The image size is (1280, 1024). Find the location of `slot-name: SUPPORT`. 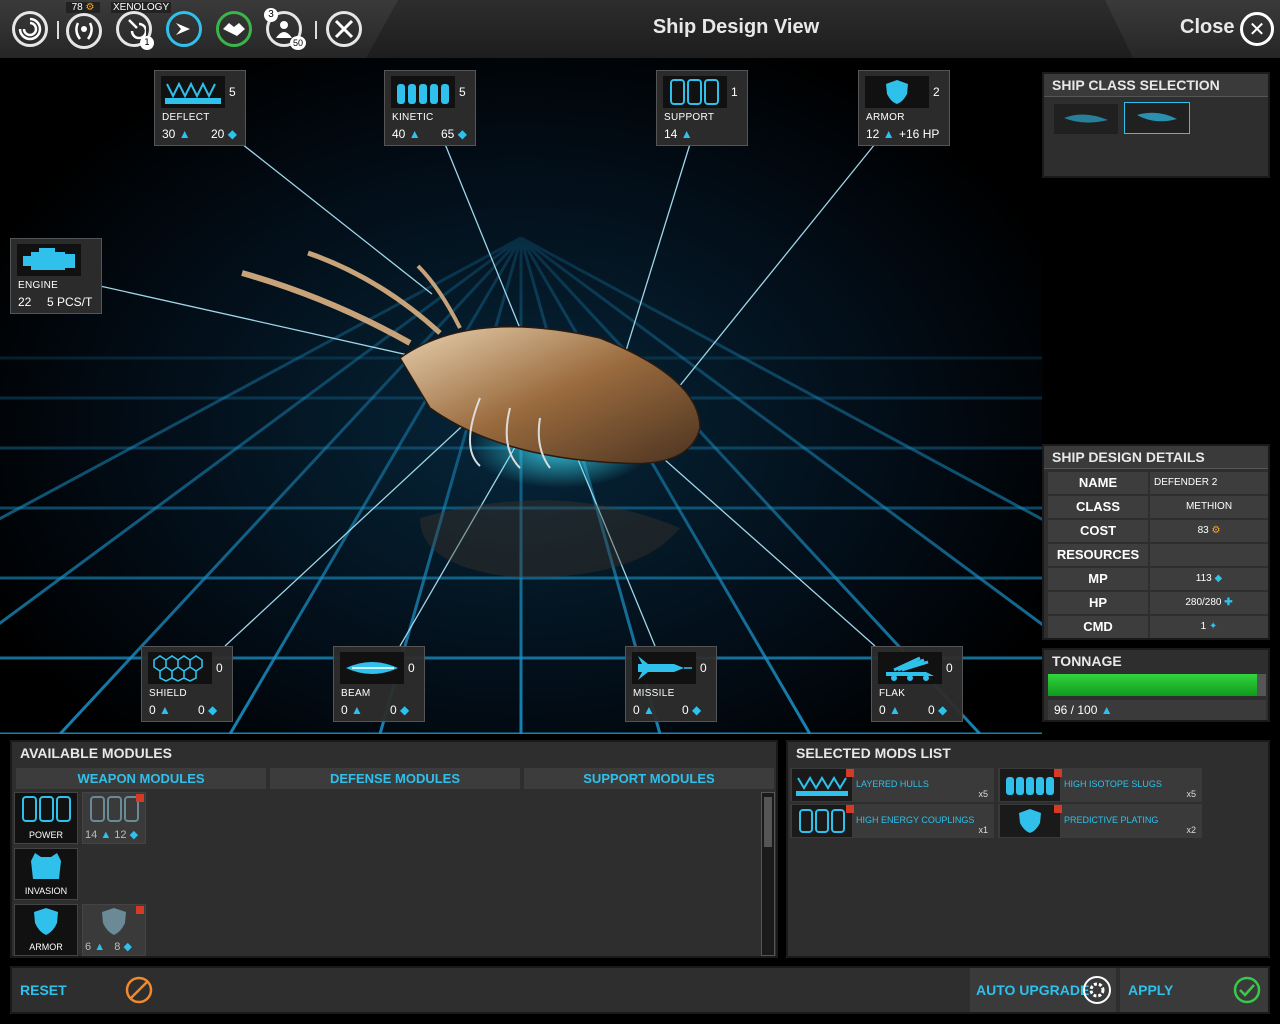

slot-name: SUPPORT is located at coordinates (689, 117).